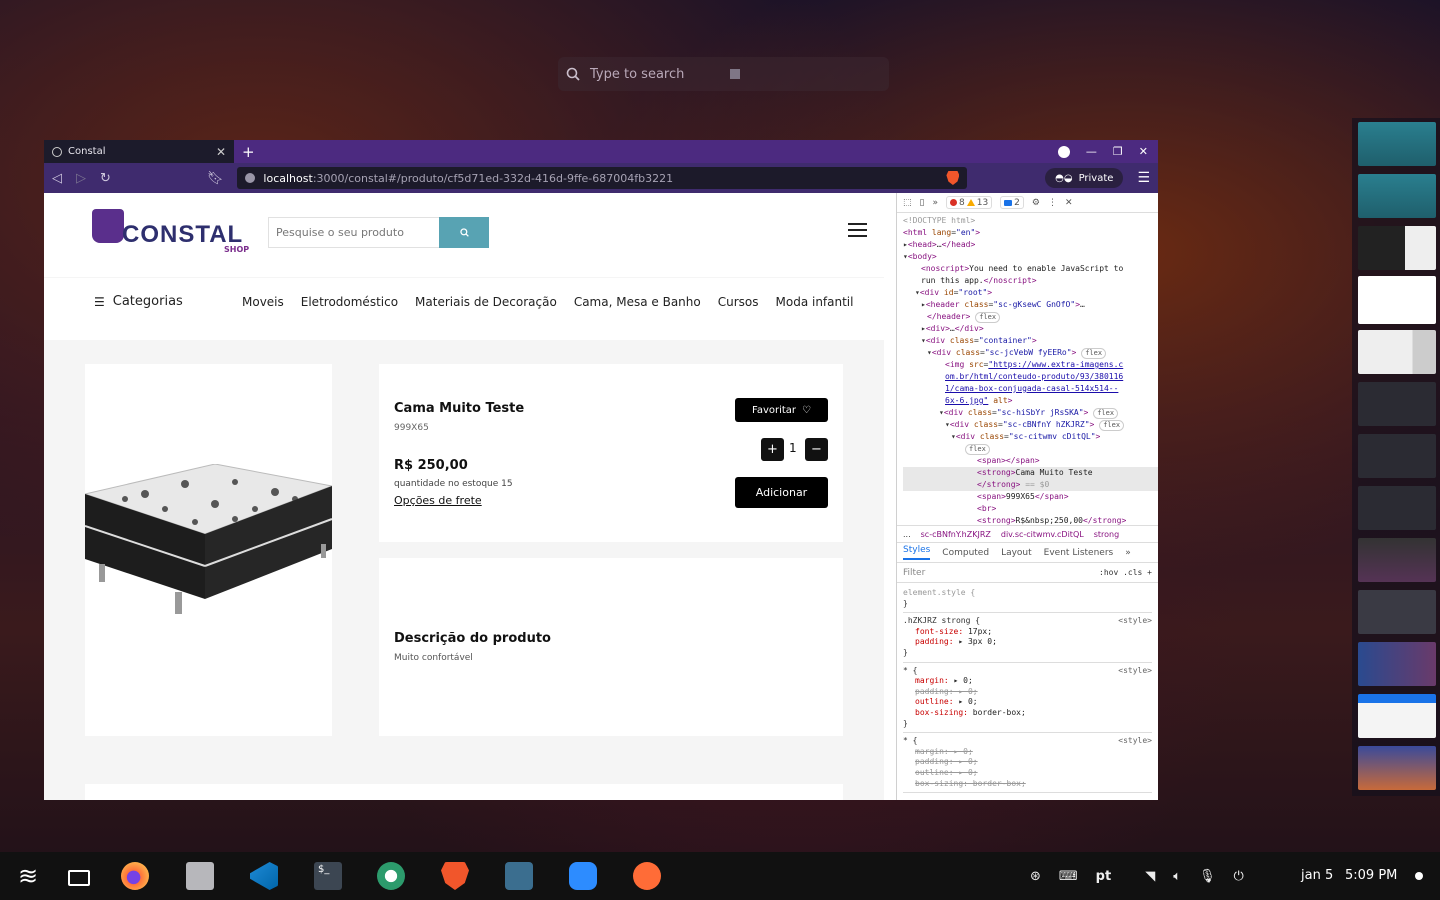  Describe the element at coordinates (215, 178) in the screenshot. I see `bookmark-icon: 🔖︎` at that location.